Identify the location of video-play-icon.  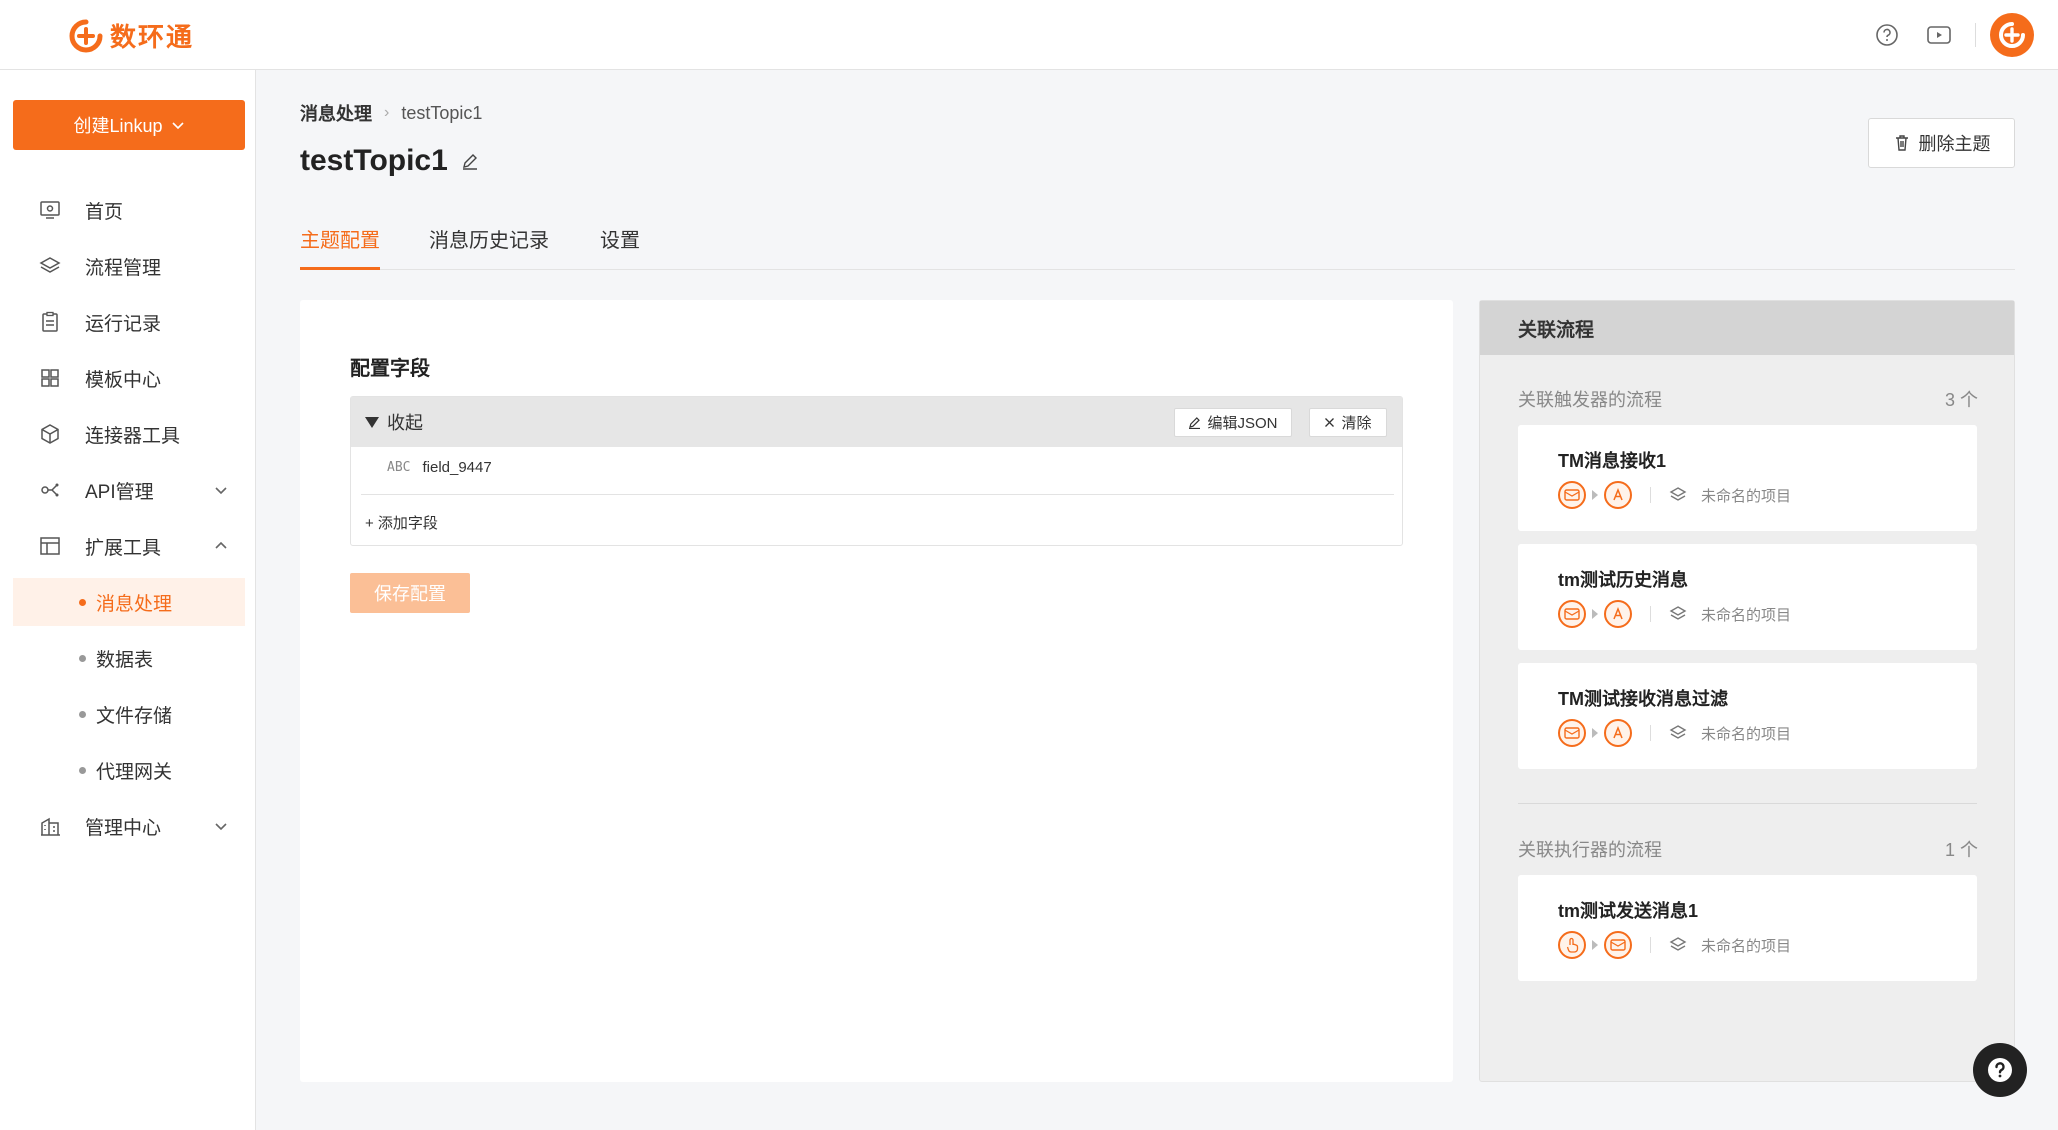
(1939, 35).